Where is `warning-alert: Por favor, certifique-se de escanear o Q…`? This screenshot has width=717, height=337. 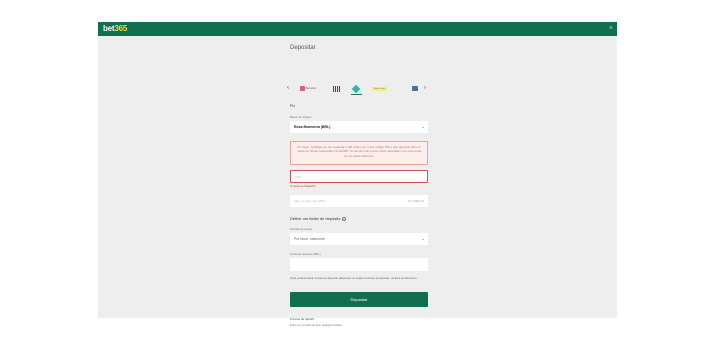 warning-alert: Por favor, certifique-se de escanear o Q… is located at coordinates (359, 153).